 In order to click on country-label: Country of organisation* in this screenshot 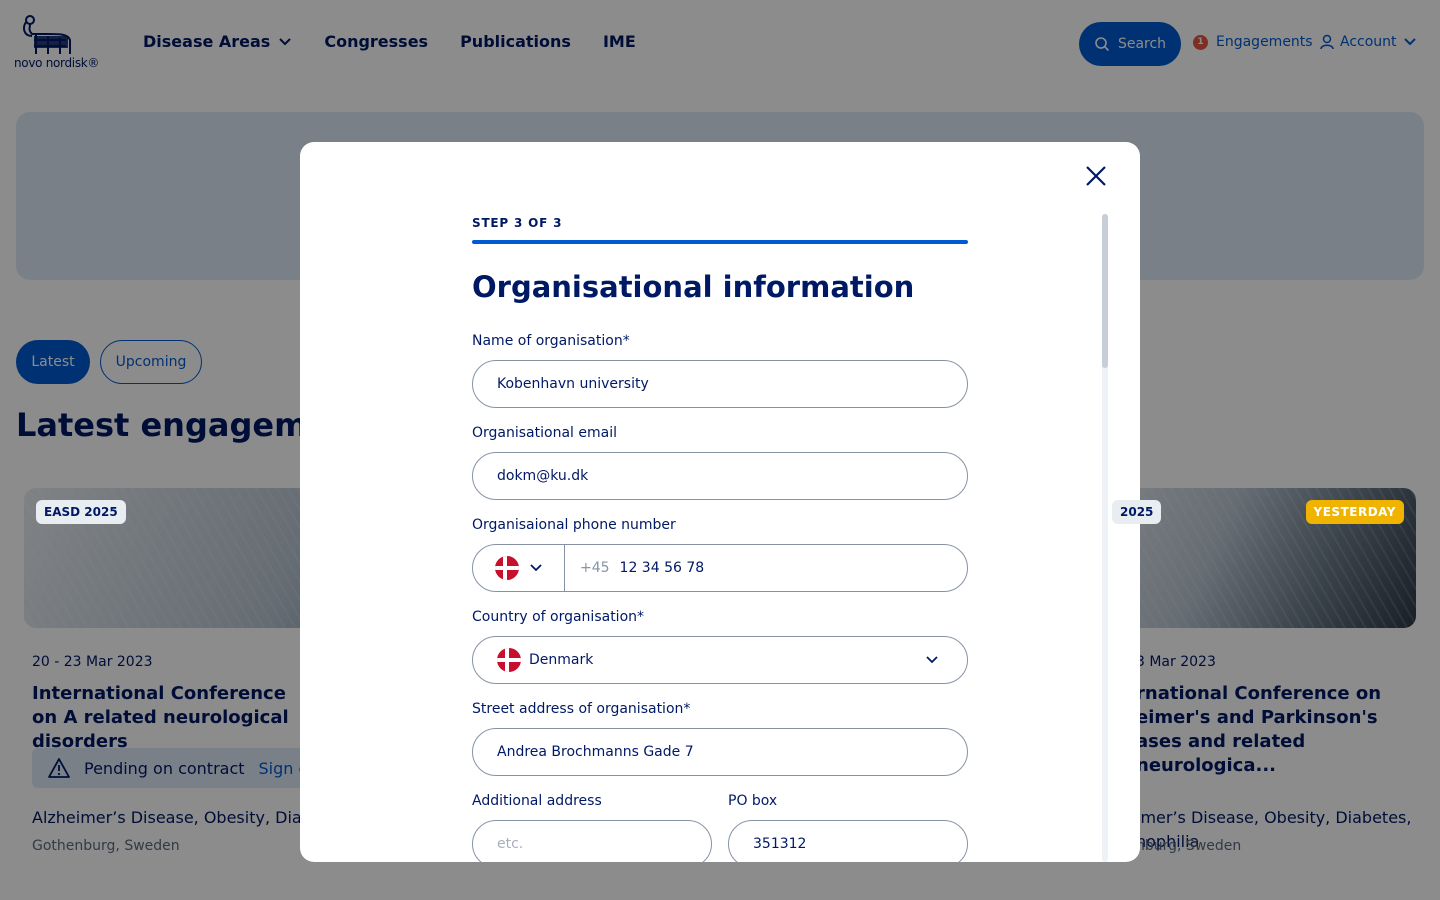, I will do `click(558, 617)`.